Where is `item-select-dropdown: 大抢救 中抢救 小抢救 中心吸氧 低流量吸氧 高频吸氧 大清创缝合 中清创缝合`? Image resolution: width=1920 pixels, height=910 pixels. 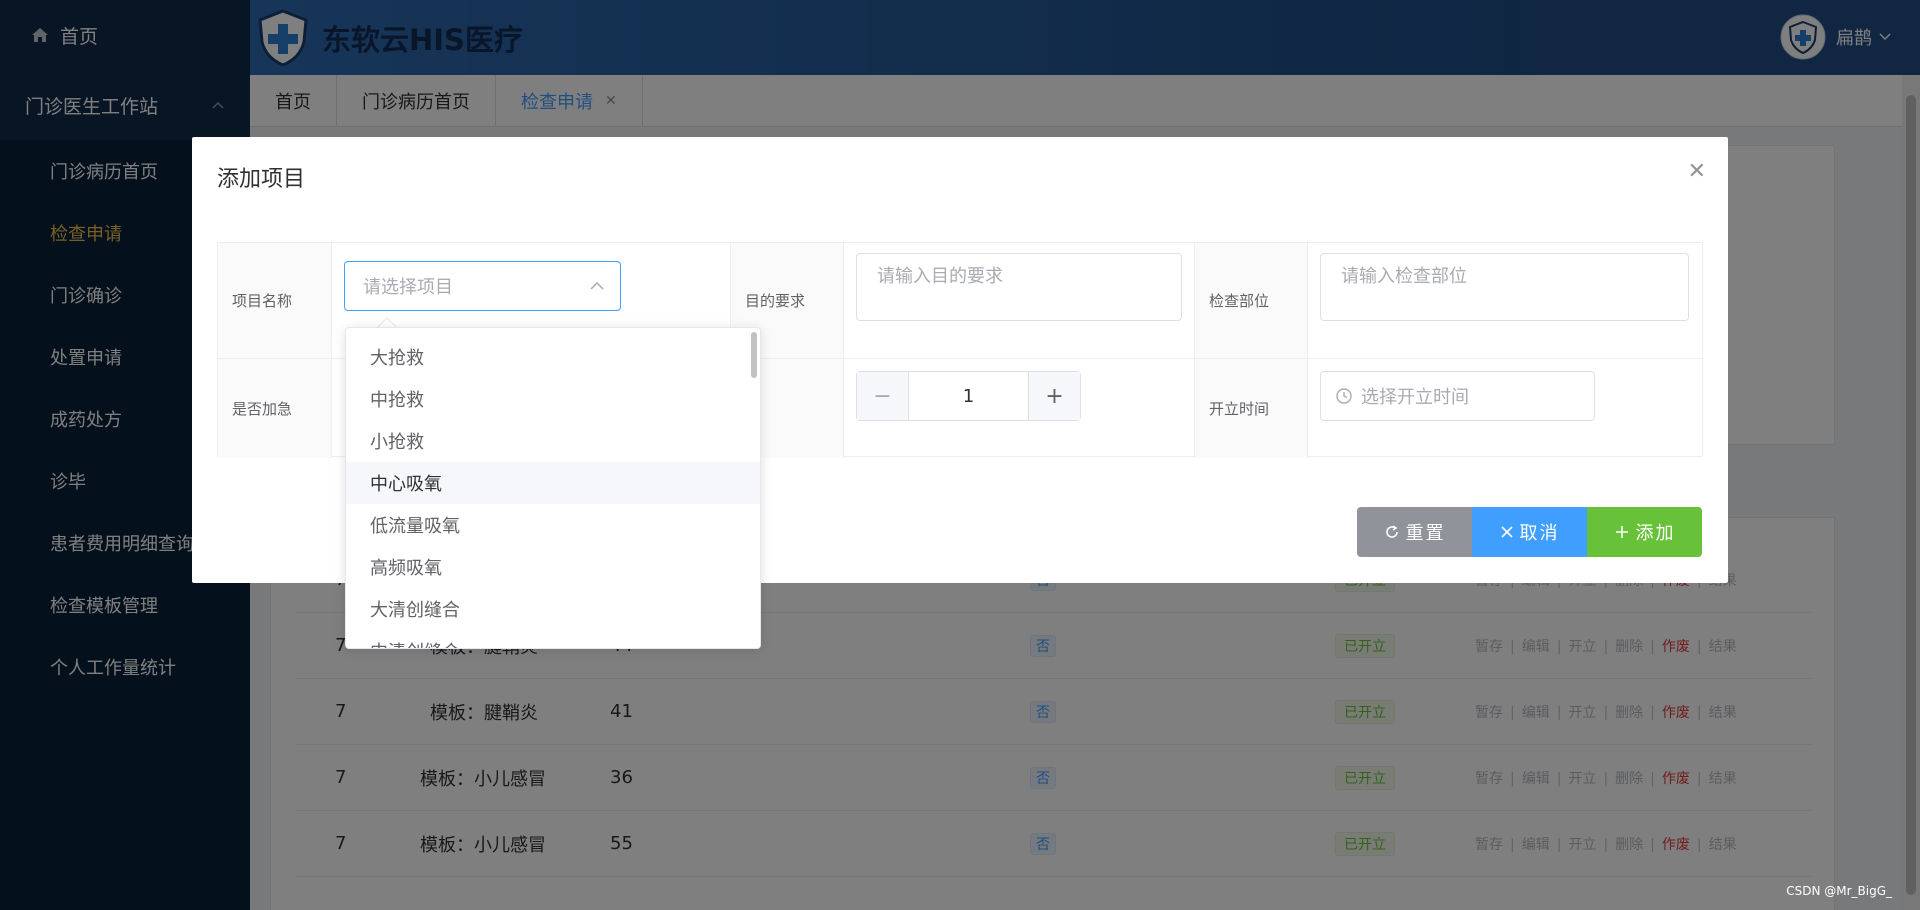
item-select-dropdown: 大抢救 中抢救 小抢救 中心吸氧 低流量吸氧 高频吸氧 大清创缝合 中清创缝合 is located at coordinates (553, 488).